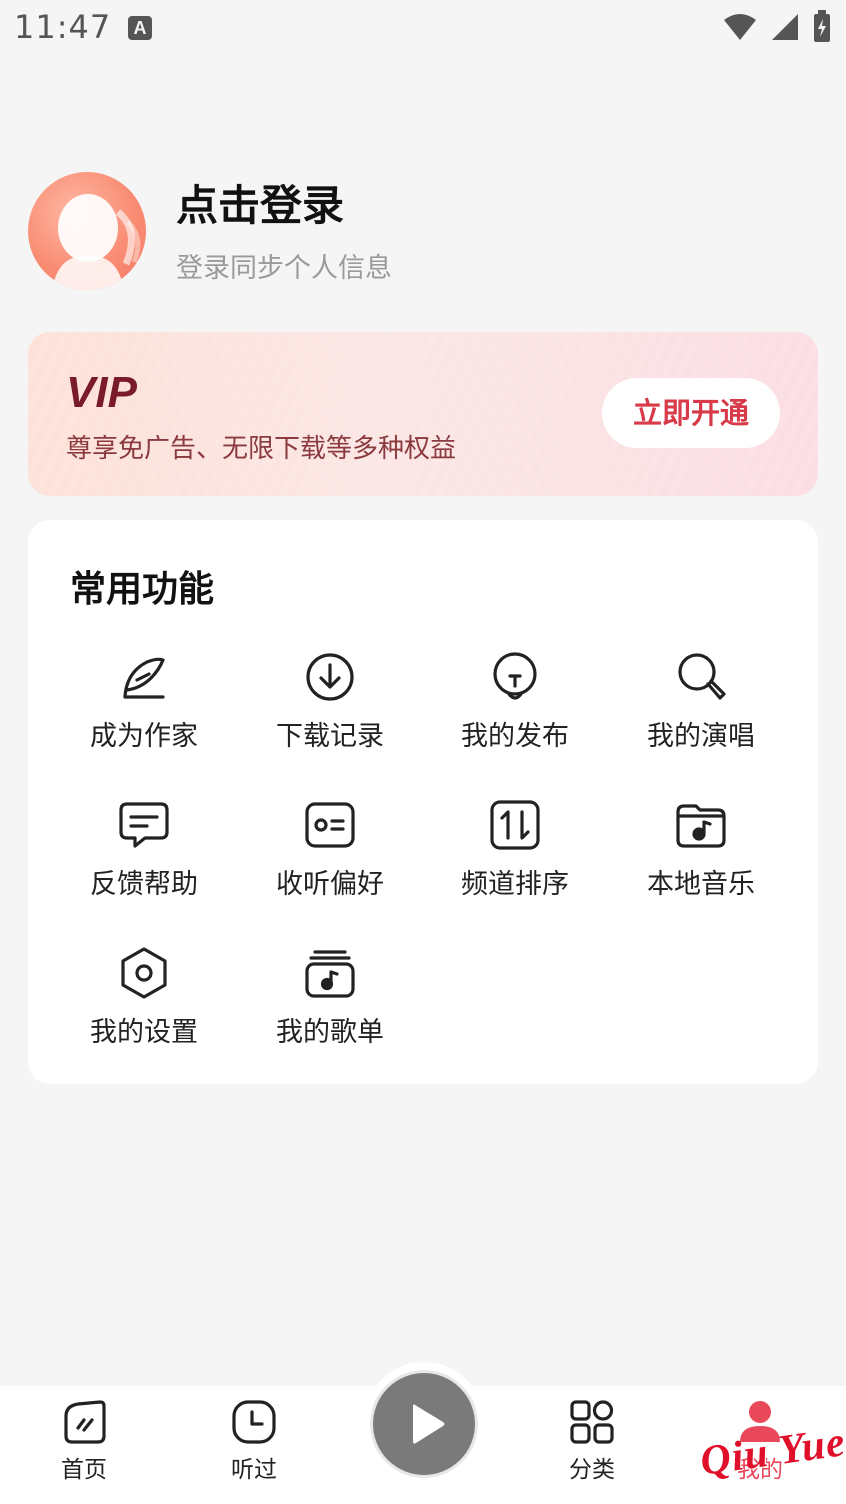 The height and width of the screenshot is (1504, 846). I want to click on function-label: 我的设置, so click(144, 1032).